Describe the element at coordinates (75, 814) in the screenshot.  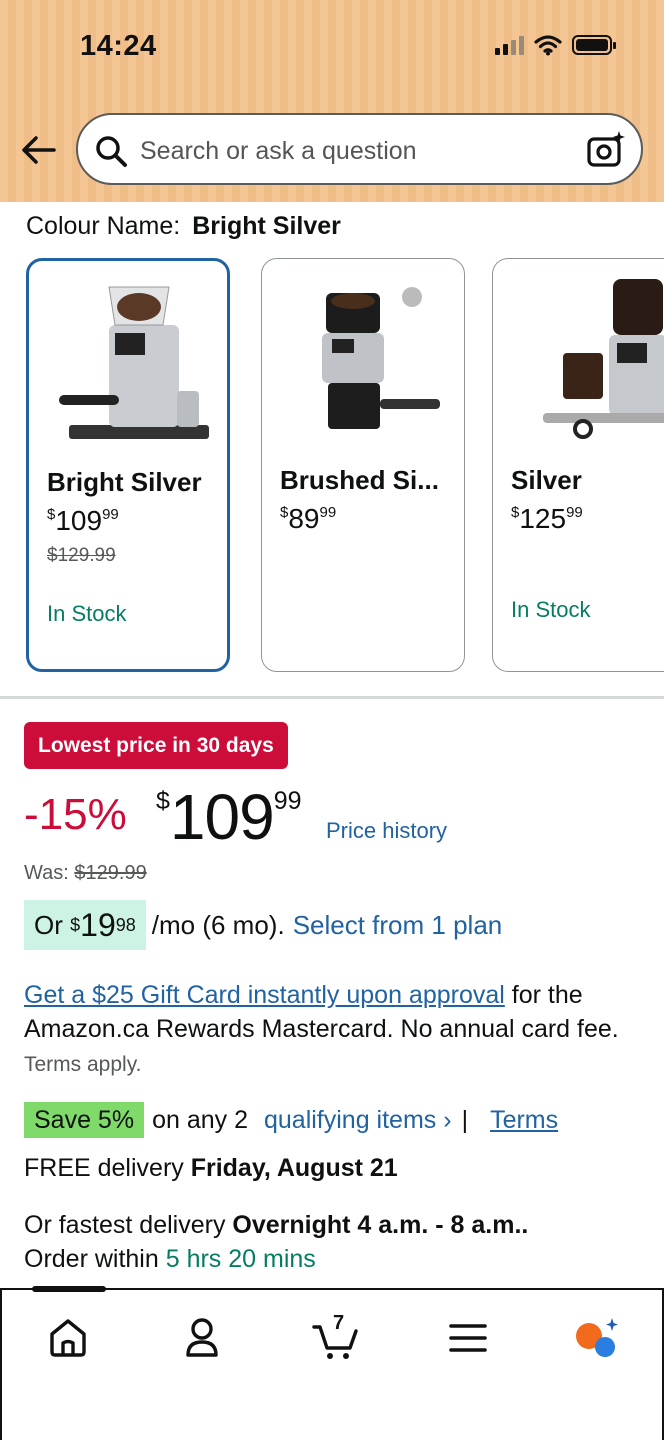
I see `discount-percent: -15%` at that location.